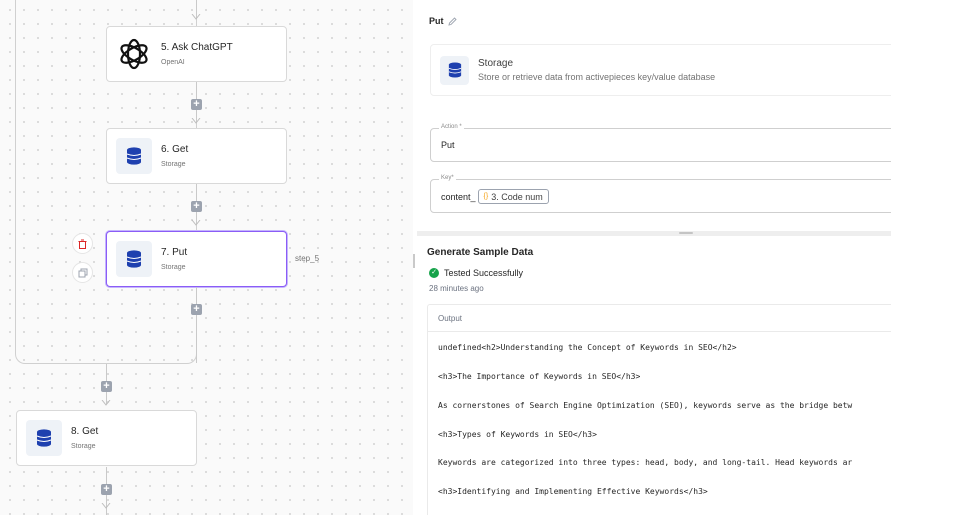  Describe the element at coordinates (660, 143) in the screenshot. I see `action-select: Action * Put` at that location.